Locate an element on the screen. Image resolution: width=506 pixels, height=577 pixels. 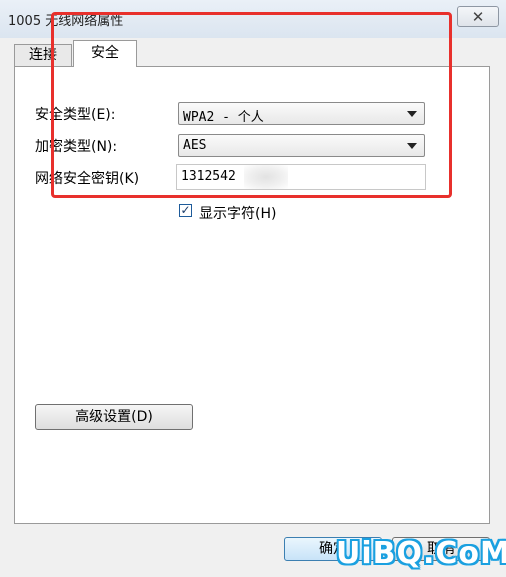
security-type-value: WPA2 - 个人 is located at coordinates (223, 117).